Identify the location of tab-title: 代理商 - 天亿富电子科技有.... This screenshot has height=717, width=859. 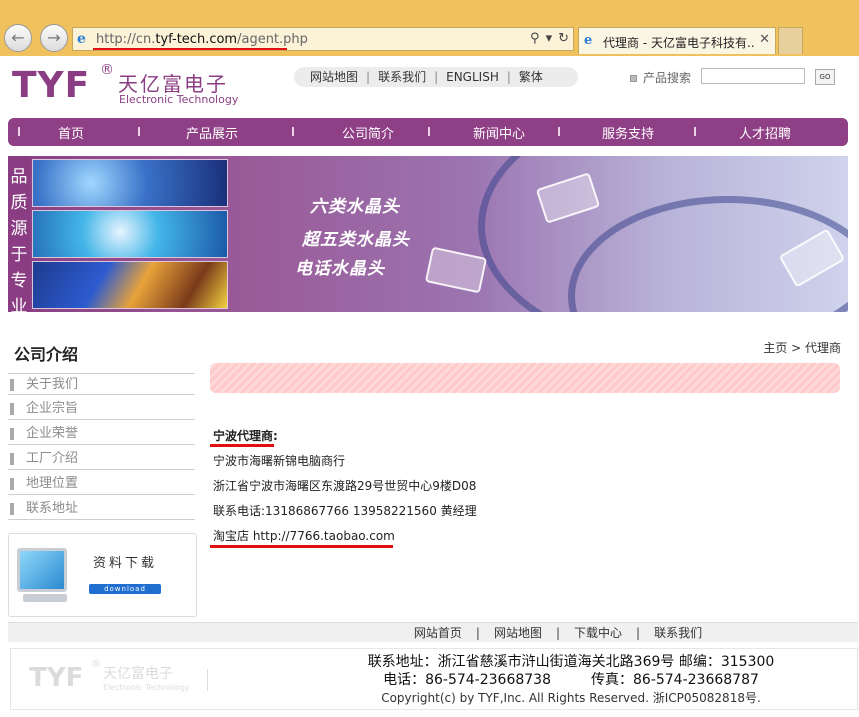
(679, 43).